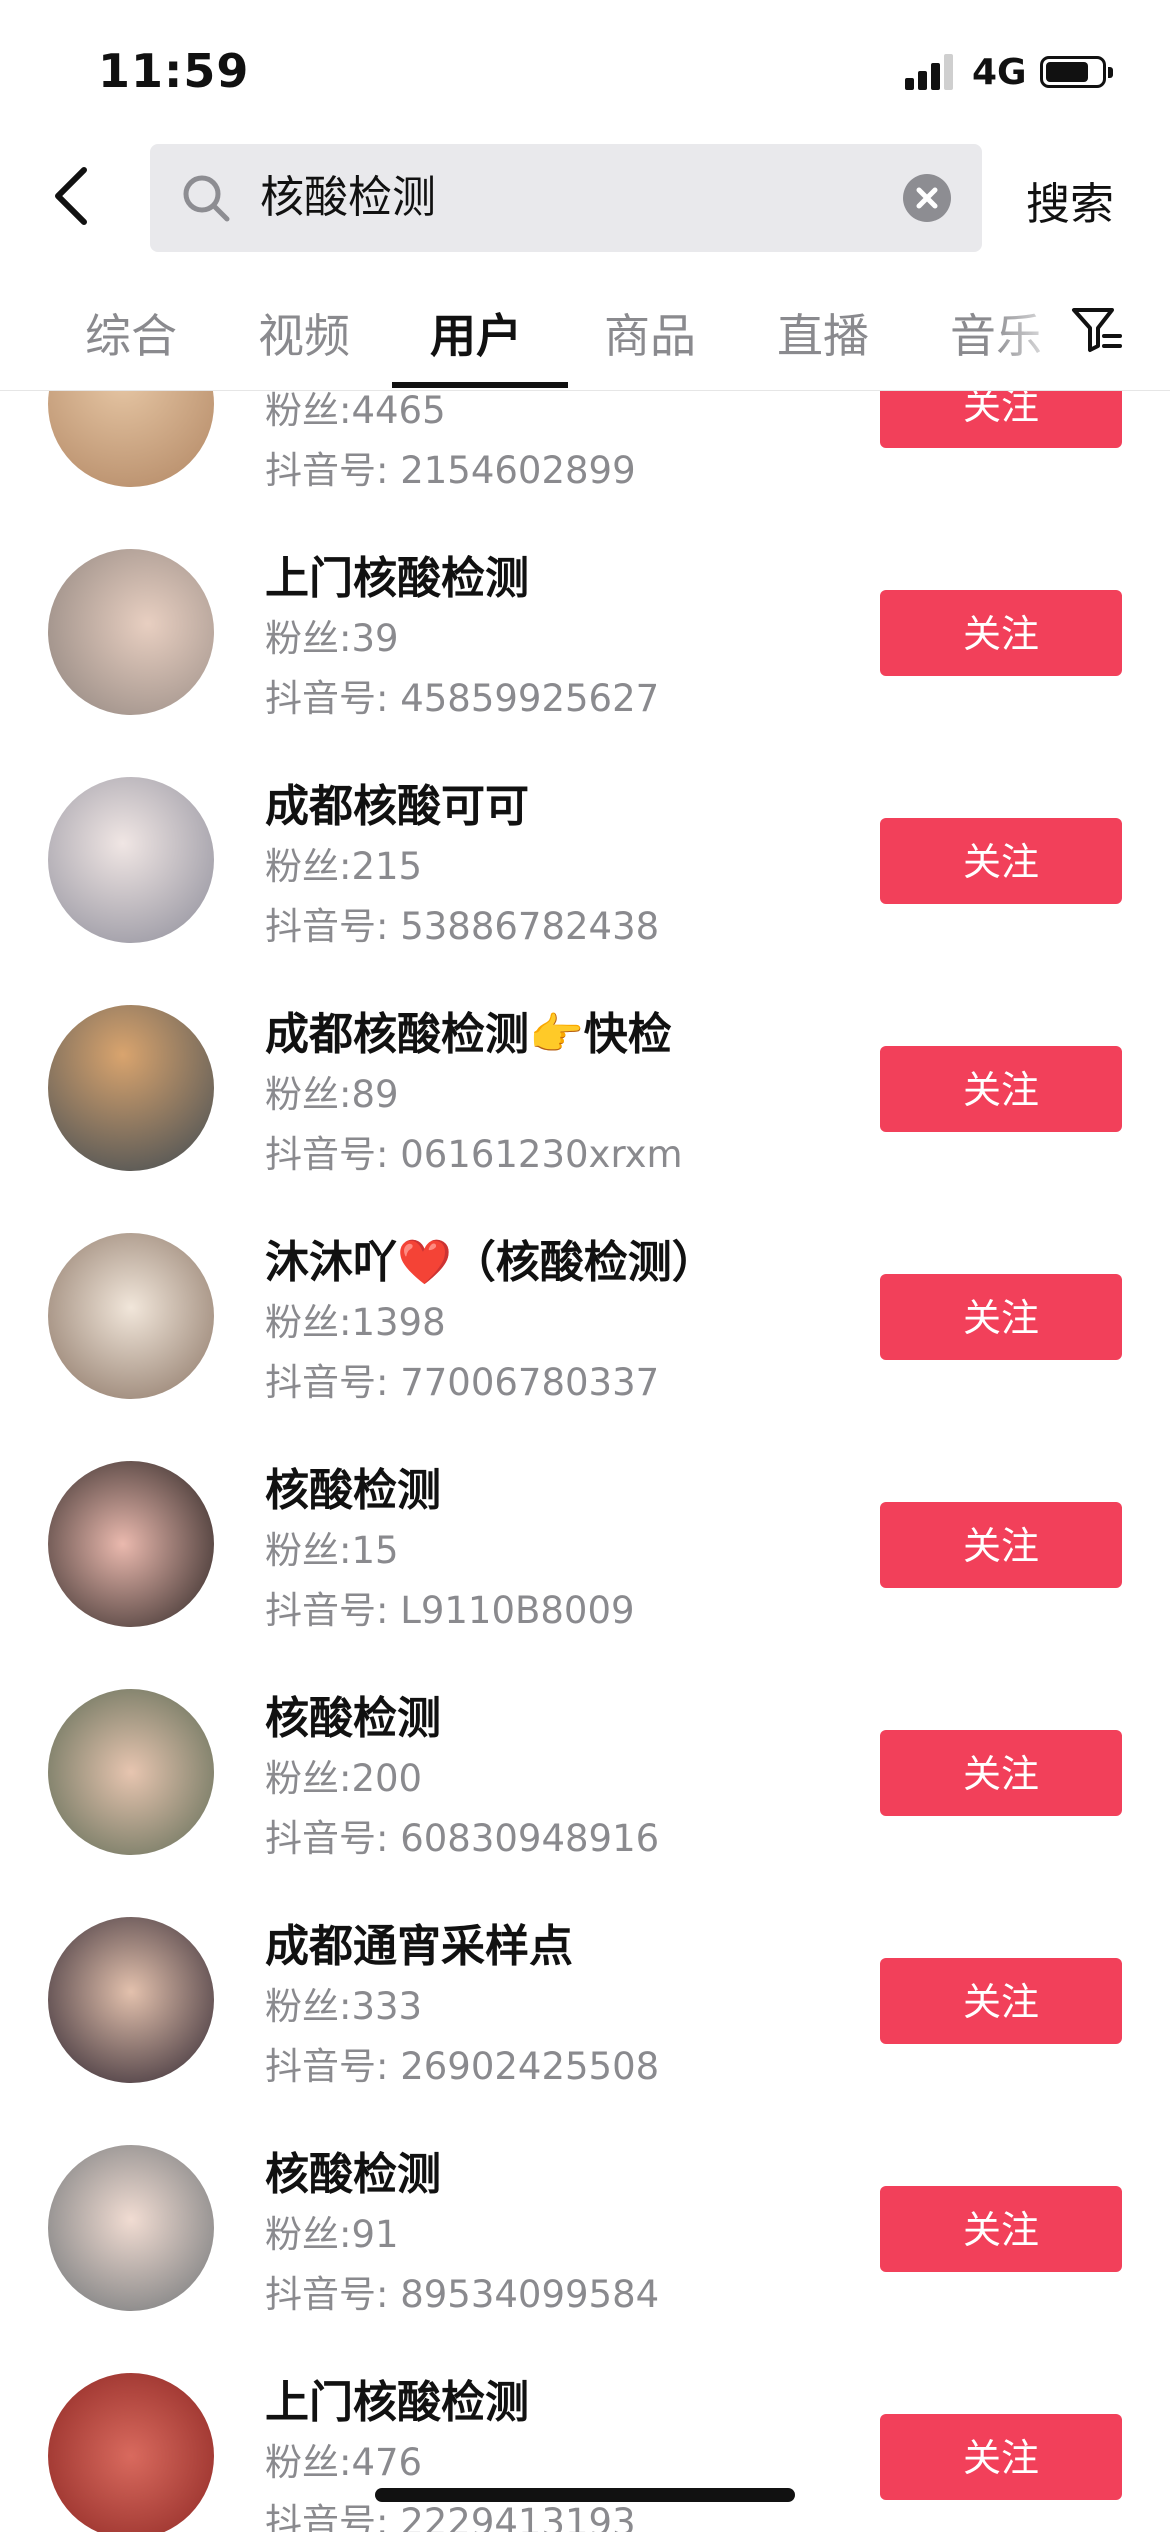  Describe the element at coordinates (332, 1094) in the screenshot. I see `fans-count: 粉丝:89` at that location.